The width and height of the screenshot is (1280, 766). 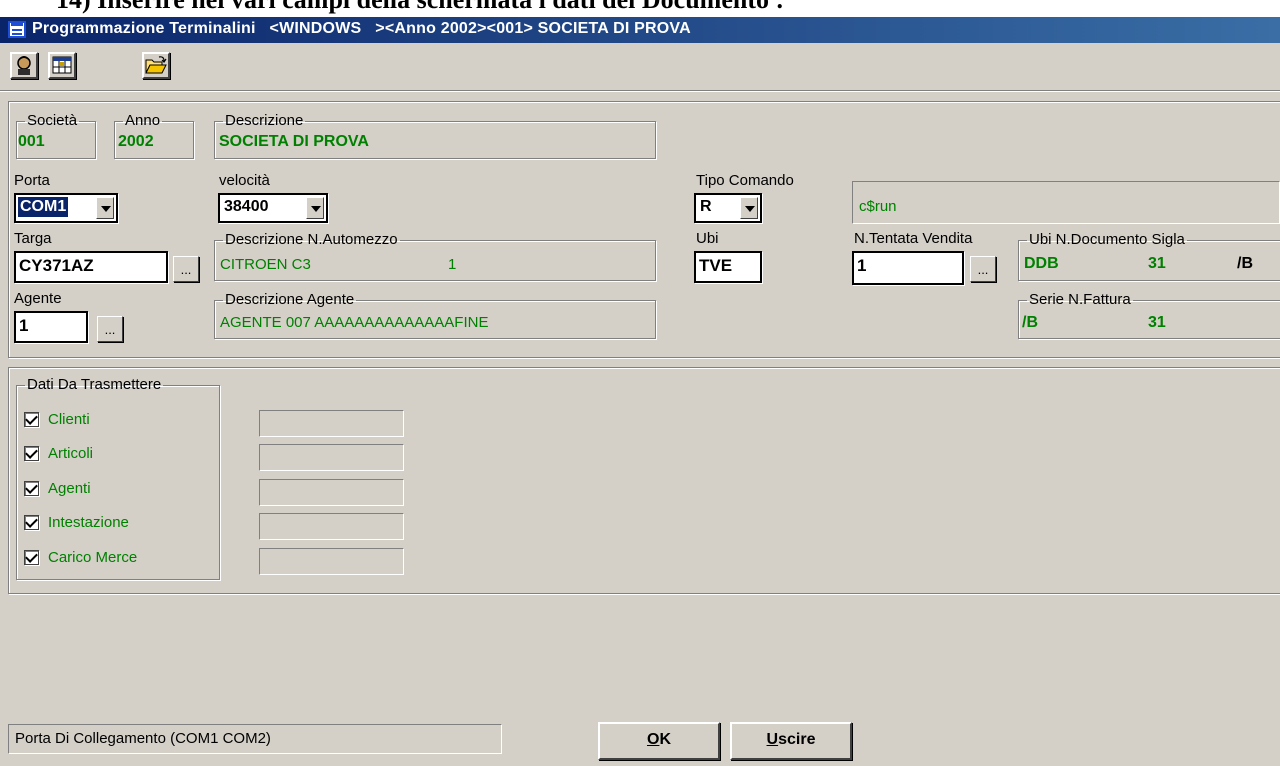 What do you see at coordinates (43, 207) in the screenshot?
I see `porta-value: COM1` at bounding box center [43, 207].